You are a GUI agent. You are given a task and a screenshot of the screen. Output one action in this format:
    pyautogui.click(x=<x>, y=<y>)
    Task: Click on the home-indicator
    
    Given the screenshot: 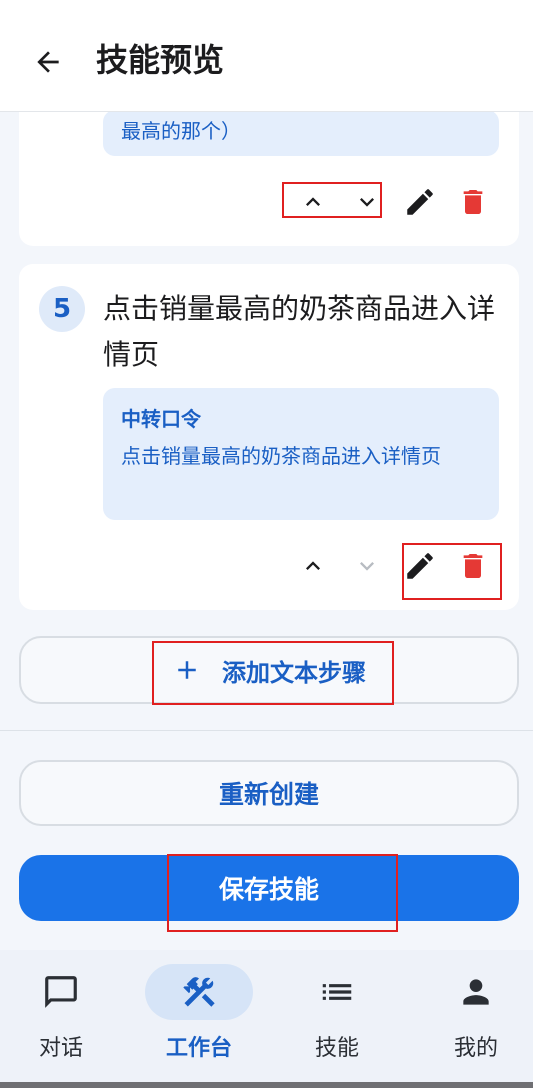 What is the action you would take?
    pyautogui.click(x=266, y=1085)
    